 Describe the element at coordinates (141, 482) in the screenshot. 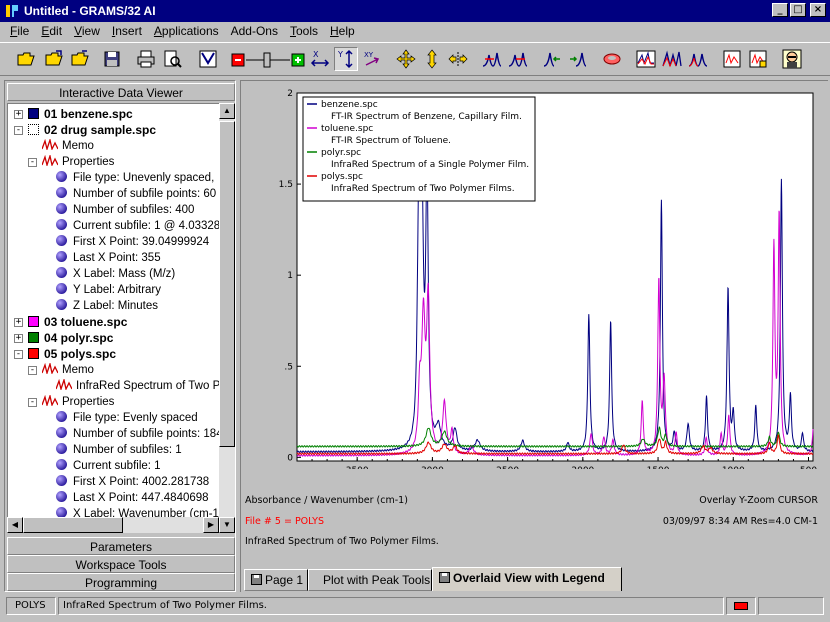

I see `tree-item-label: First X Point: 4002.281738` at that location.